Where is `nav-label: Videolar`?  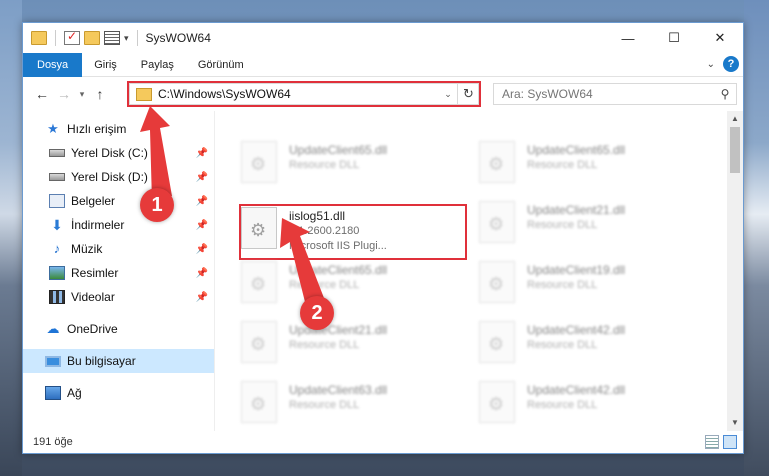 nav-label: Videolar is located at coordinates (93, 297).